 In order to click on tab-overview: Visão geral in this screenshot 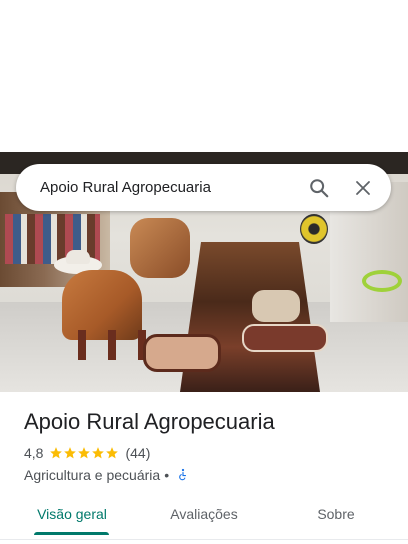, I will do `click(72, 514)`.